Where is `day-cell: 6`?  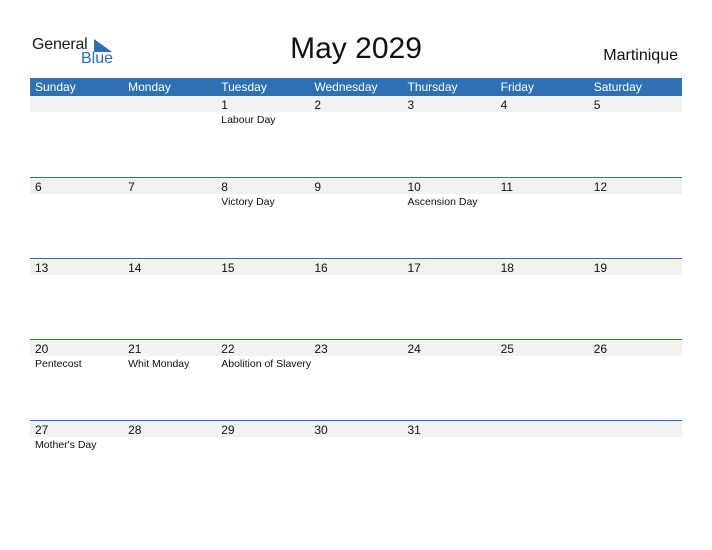
day-cell: 6 is located at coordinates (76, 217).